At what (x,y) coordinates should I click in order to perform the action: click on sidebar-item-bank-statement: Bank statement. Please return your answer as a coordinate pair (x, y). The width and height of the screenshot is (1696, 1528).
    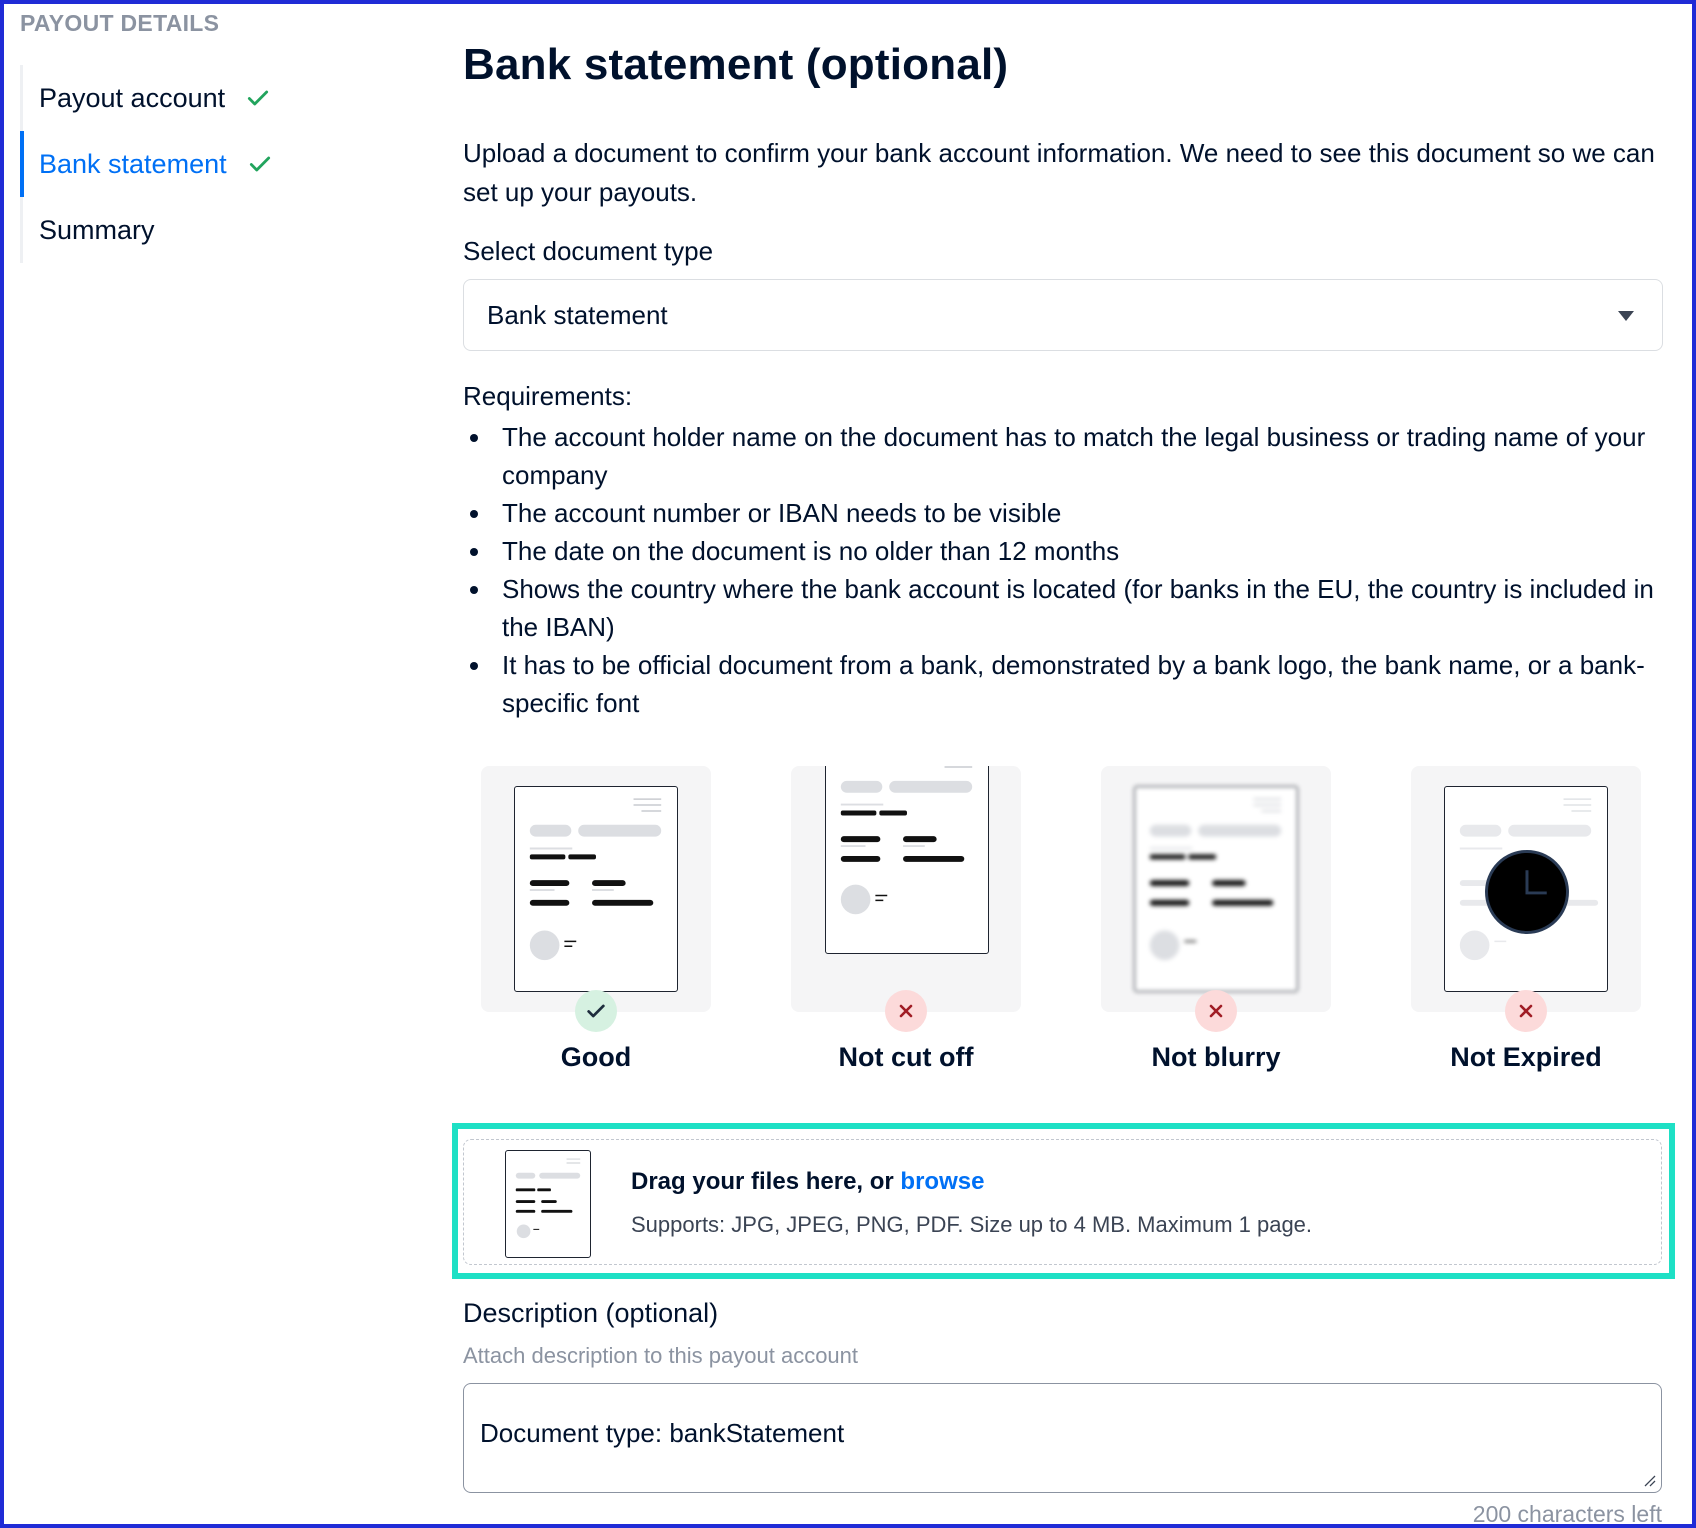
    Looking at the image, I should click on (210, 164).